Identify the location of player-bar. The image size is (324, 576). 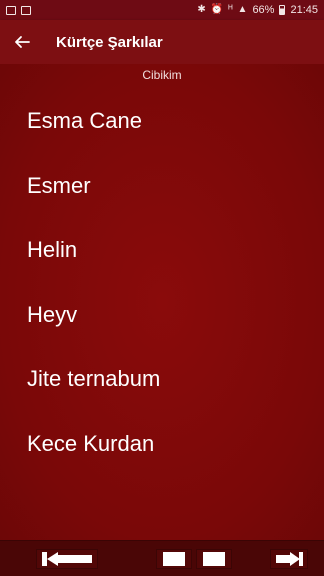
(162, 558).